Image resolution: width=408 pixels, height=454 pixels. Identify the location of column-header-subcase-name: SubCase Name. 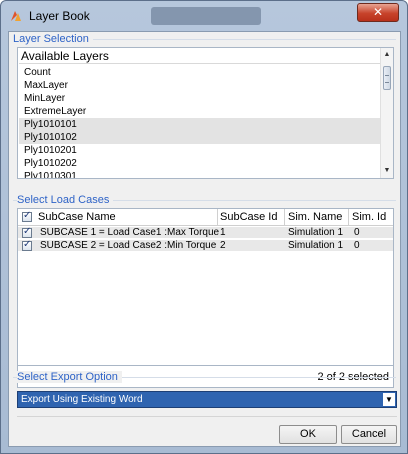
(77, 217).